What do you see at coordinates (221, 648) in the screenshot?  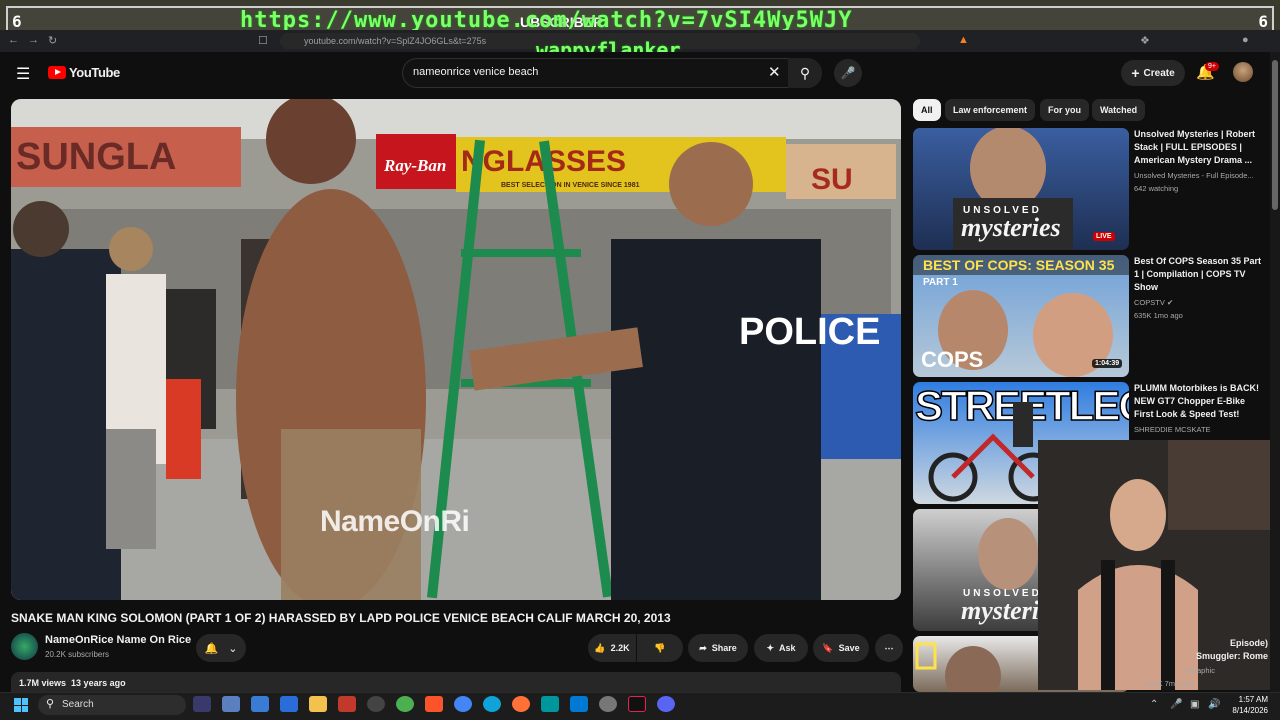 I see `subscribed-button: 🔔 ⌄` at bounding box center [221, 648].